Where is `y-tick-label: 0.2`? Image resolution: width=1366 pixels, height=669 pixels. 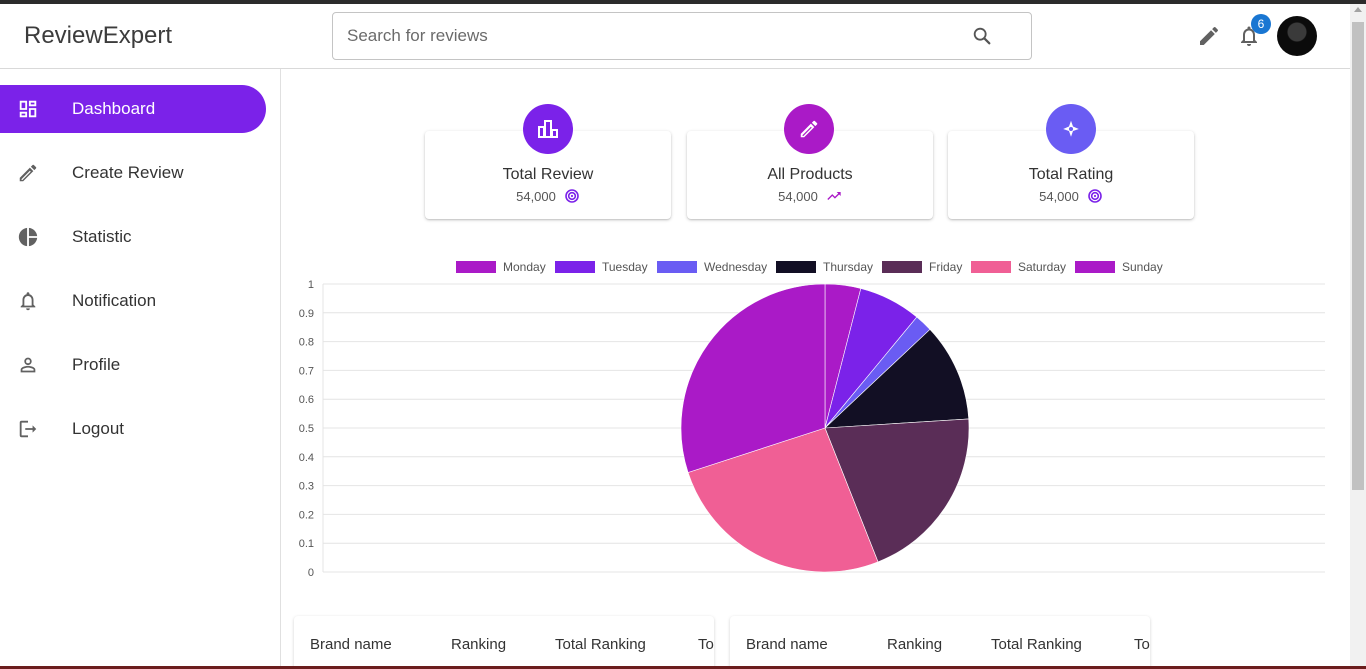
y-tick-label: 0.2 is located at coordinates (306, 515).